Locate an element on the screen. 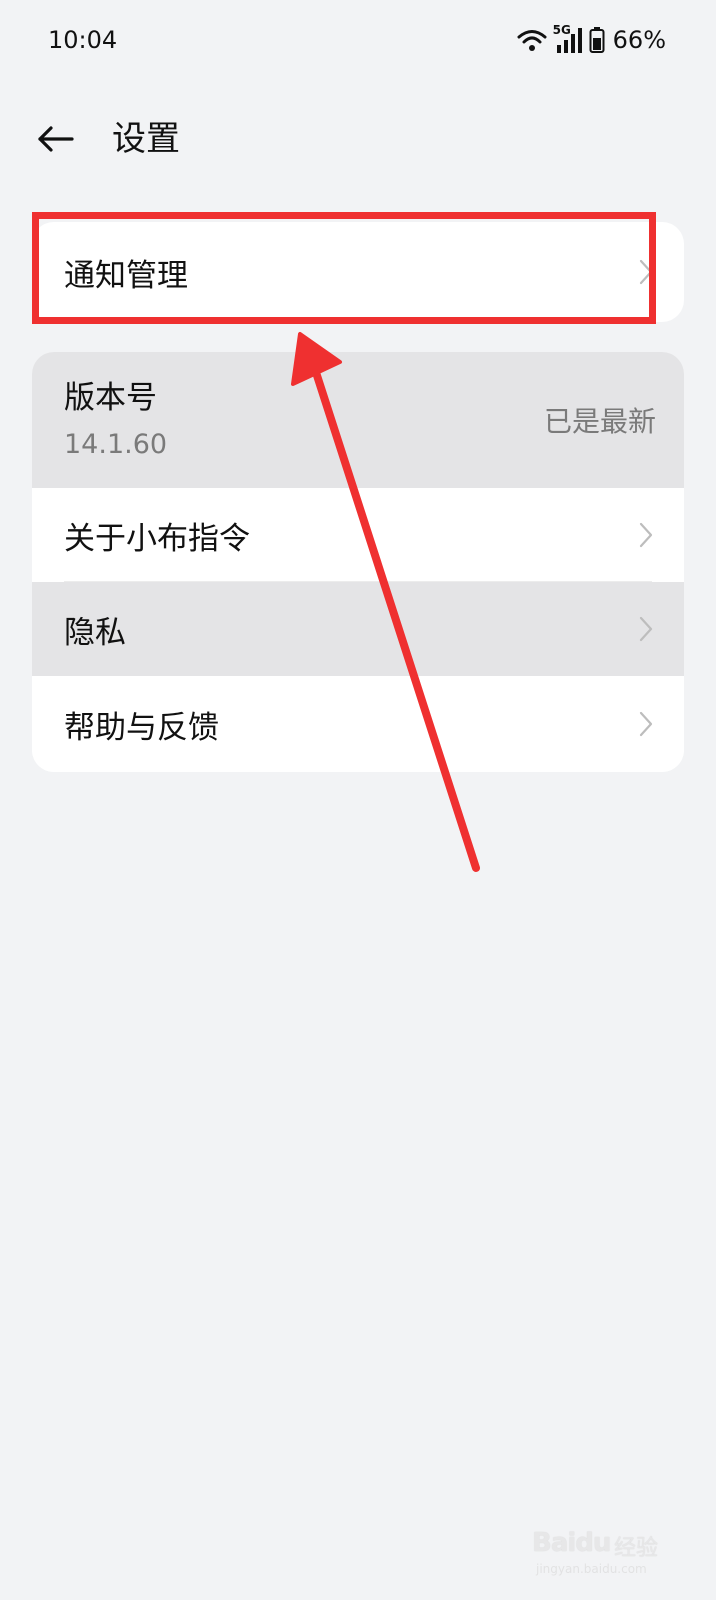  watermark-url: jingyan.baidu.com is located at coordinates (591, 1569).